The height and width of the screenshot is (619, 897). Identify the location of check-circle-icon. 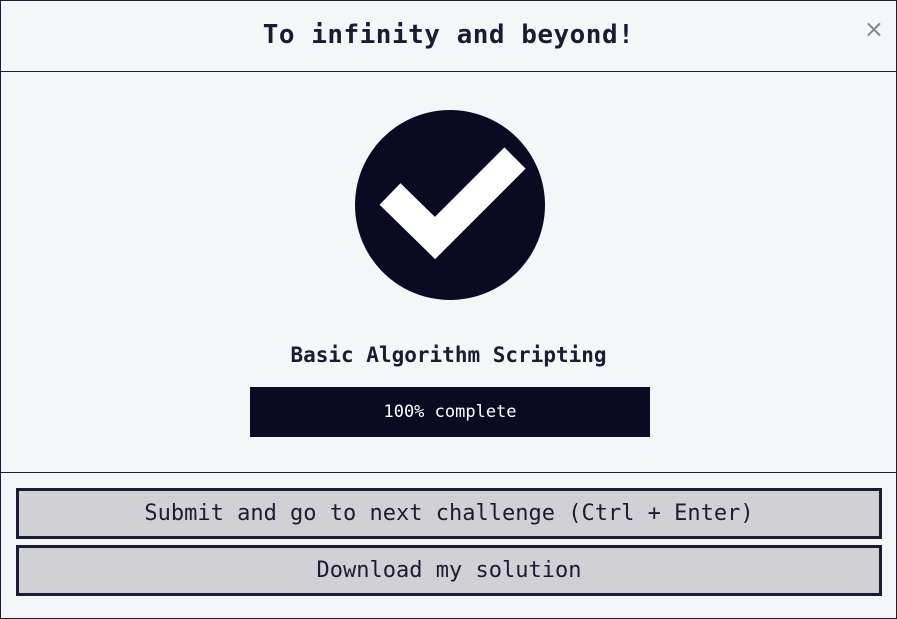
(450, 205).